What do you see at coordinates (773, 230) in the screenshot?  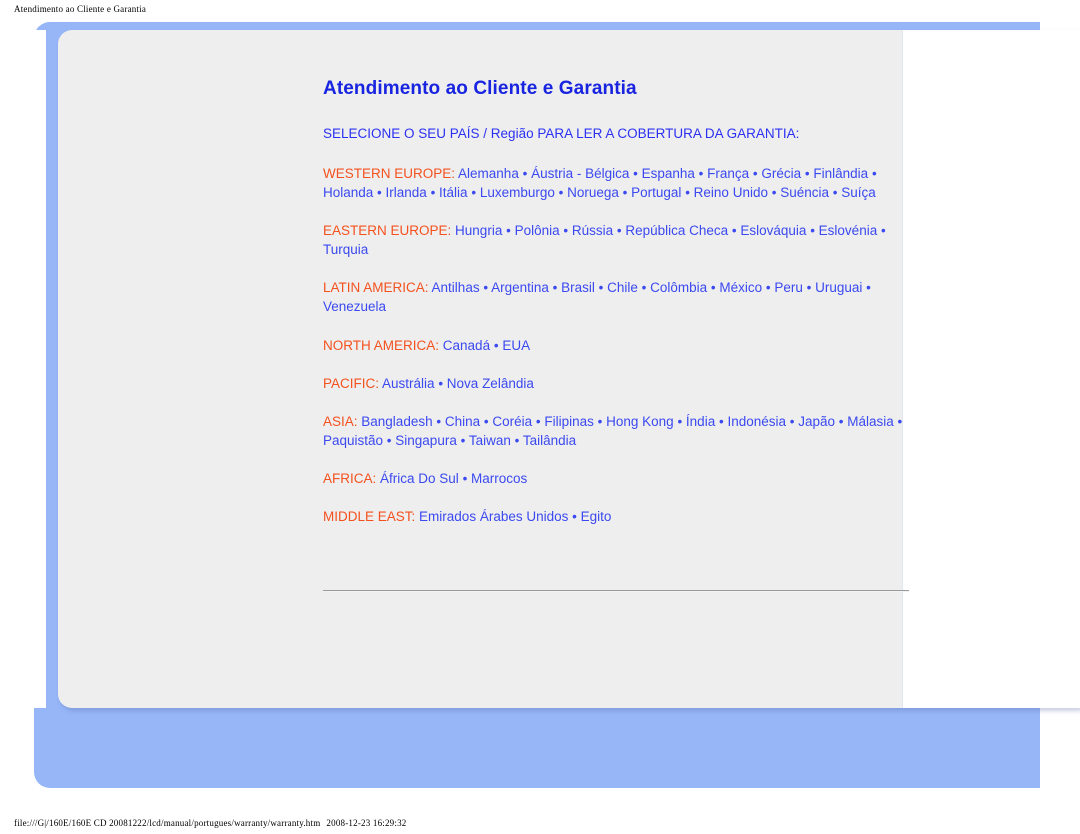 I see `country-link: Eslováquia` at bounding box center [773, 230].